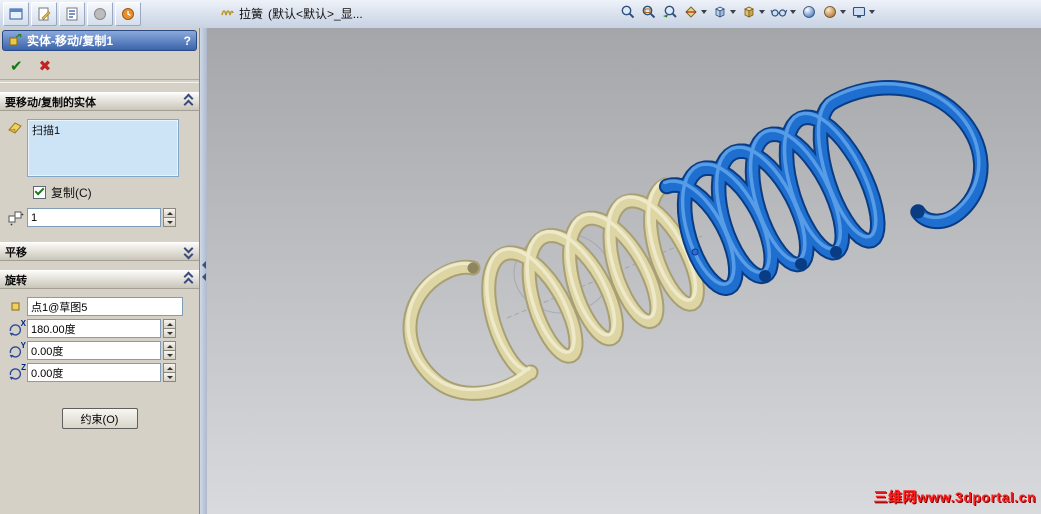  I want to click on property-manager-title: 实体-移动/复制1, so click(70, 41).